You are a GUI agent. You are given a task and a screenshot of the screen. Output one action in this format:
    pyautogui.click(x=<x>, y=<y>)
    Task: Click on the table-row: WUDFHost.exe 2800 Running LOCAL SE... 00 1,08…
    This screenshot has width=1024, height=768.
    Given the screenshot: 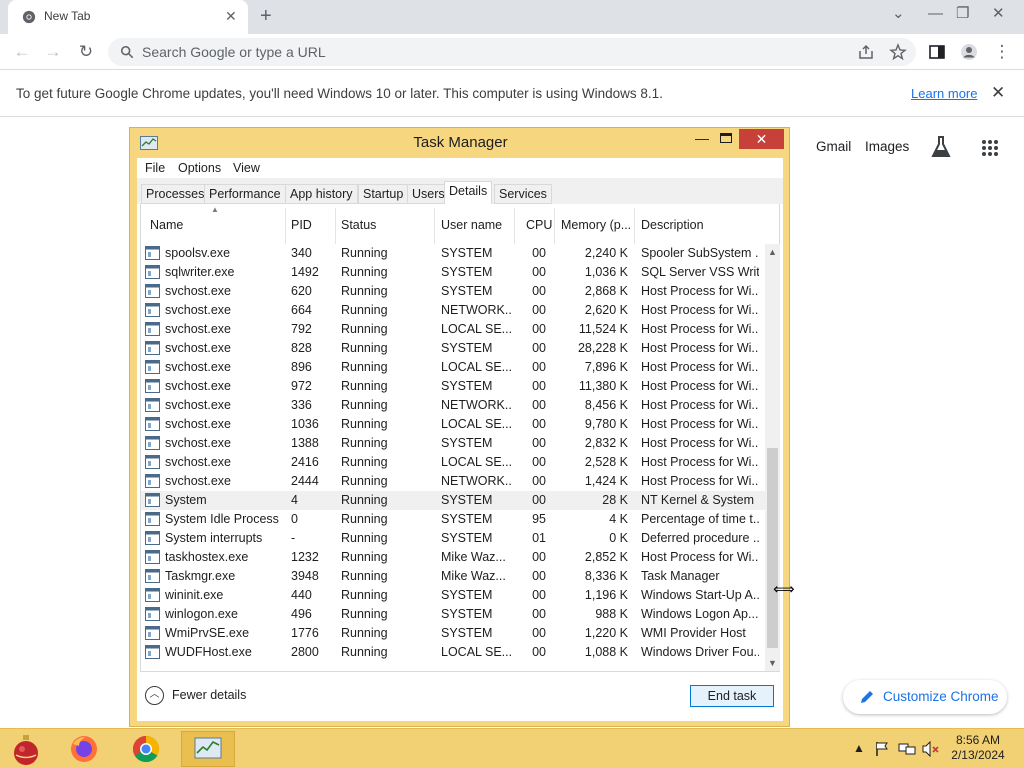 What is the action you would take?
    pyautogui.click(x=453, y=652)
    